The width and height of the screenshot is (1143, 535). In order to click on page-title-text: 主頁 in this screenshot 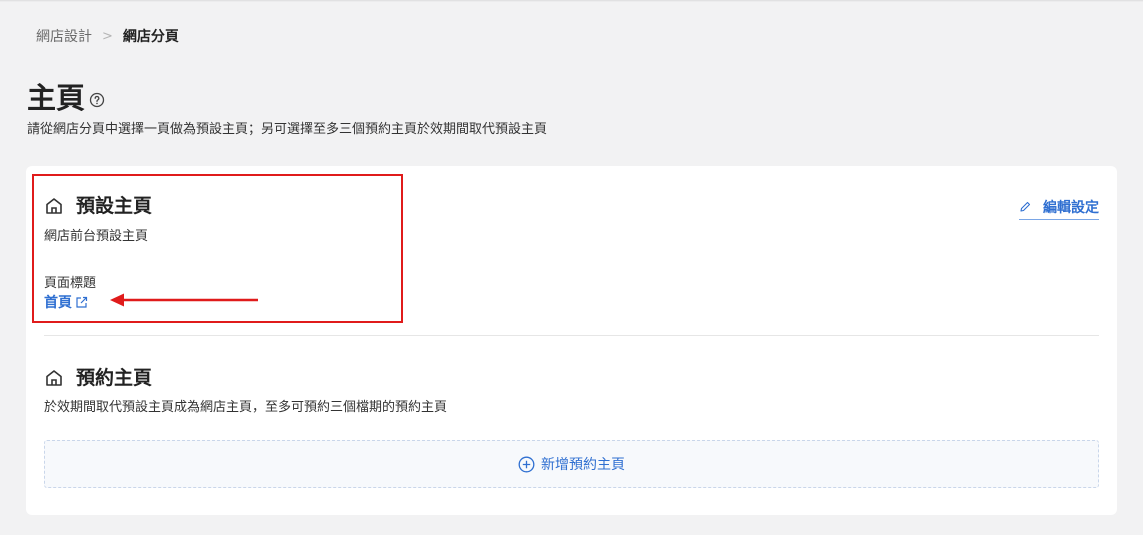, I will do `click(56, 98)`.